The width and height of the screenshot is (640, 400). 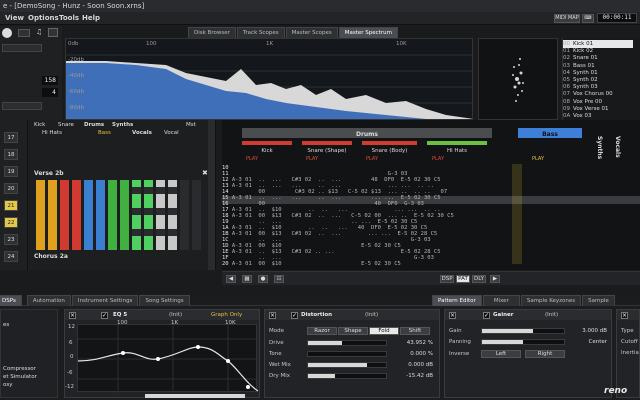 I want to click on dsp-list-item: Compressor, so click(x=19, y=369).